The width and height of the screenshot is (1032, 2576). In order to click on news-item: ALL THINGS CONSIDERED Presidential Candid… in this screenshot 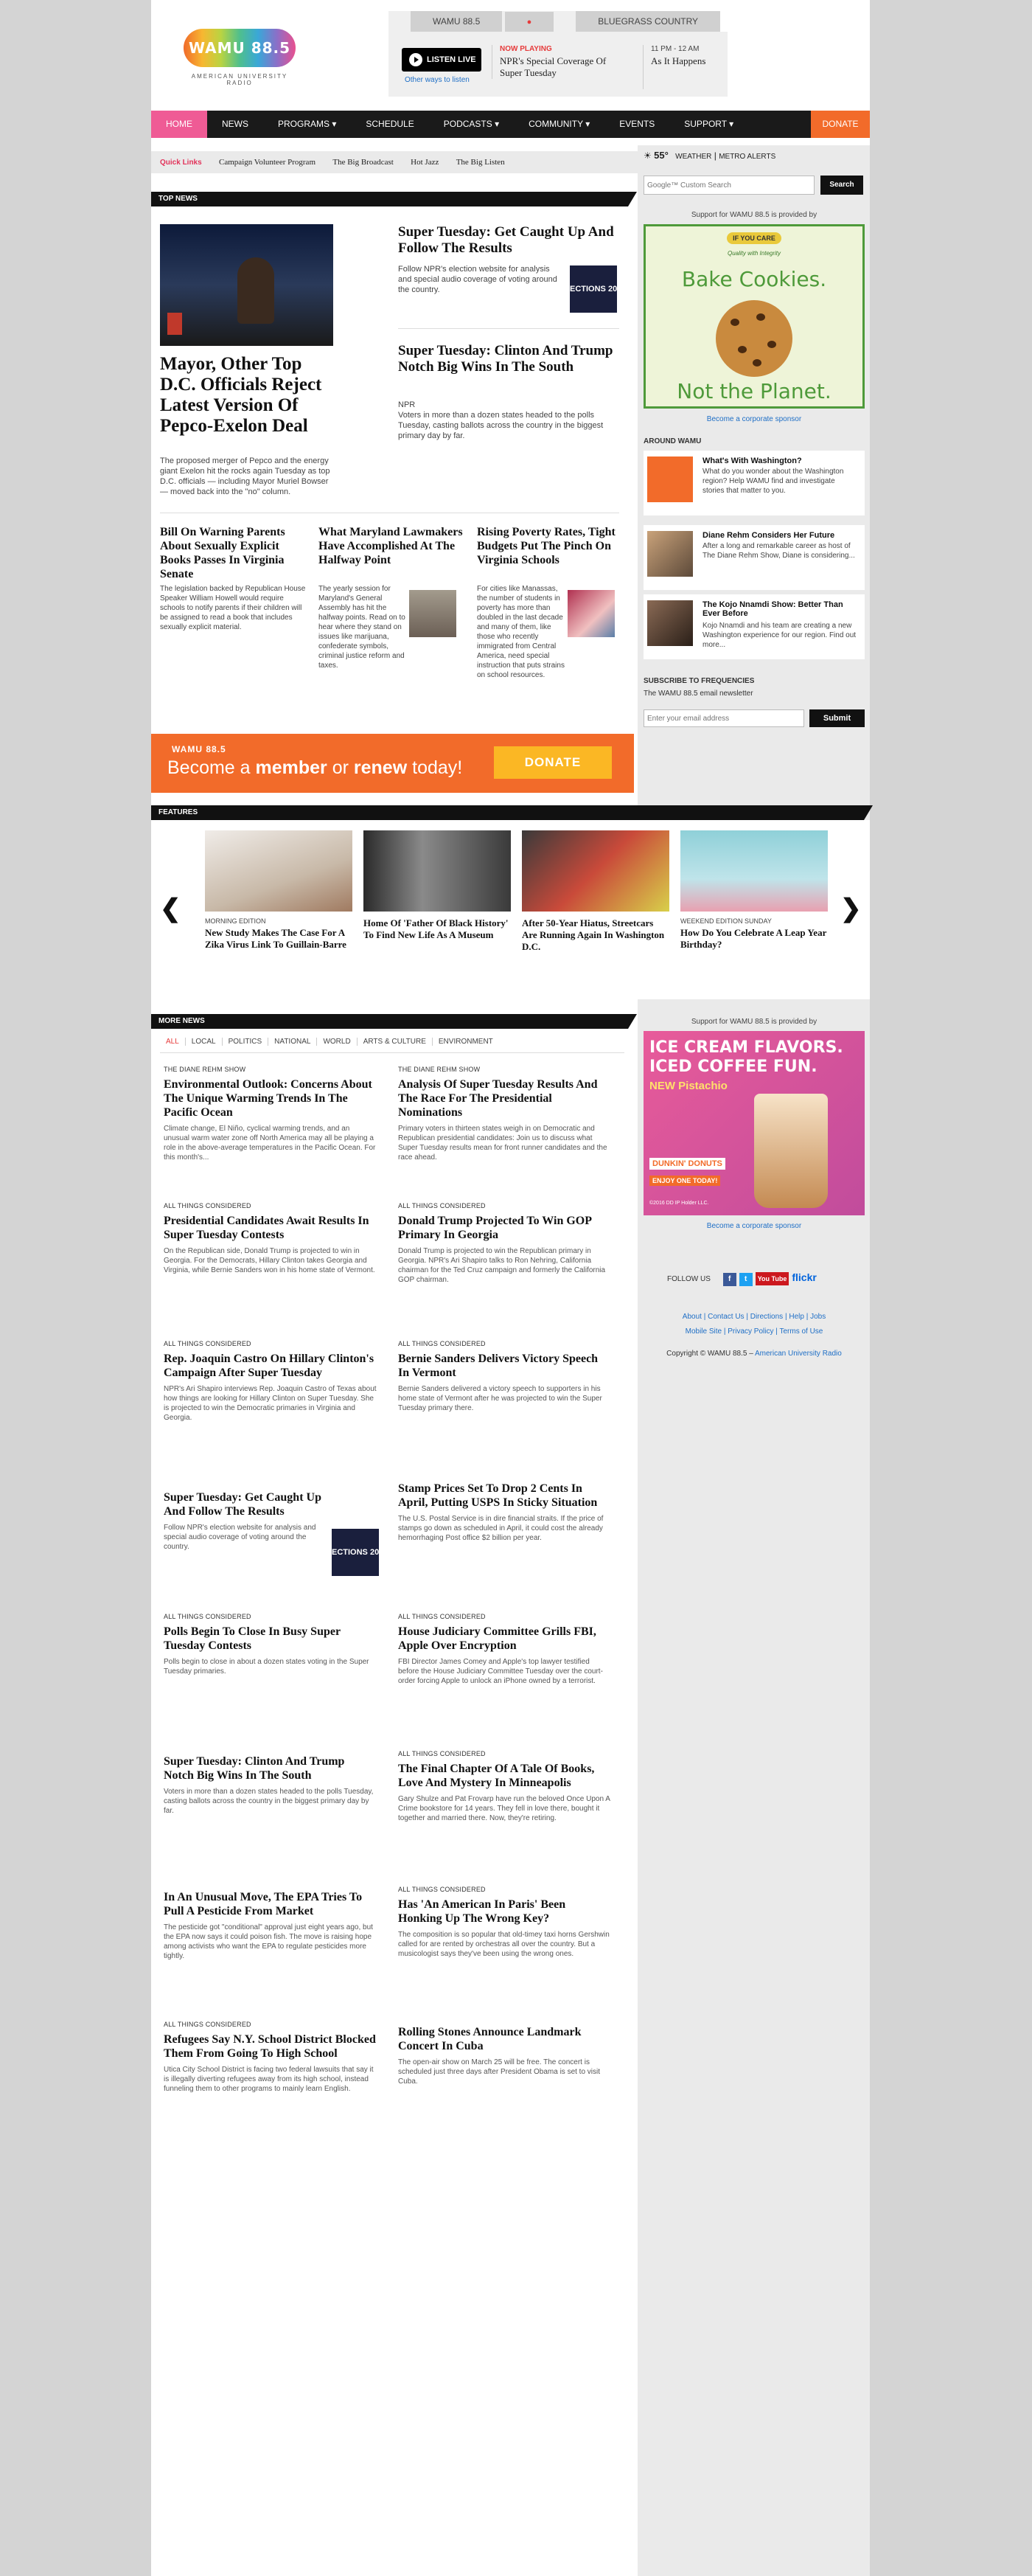, I will do `click(270, 1238)`.